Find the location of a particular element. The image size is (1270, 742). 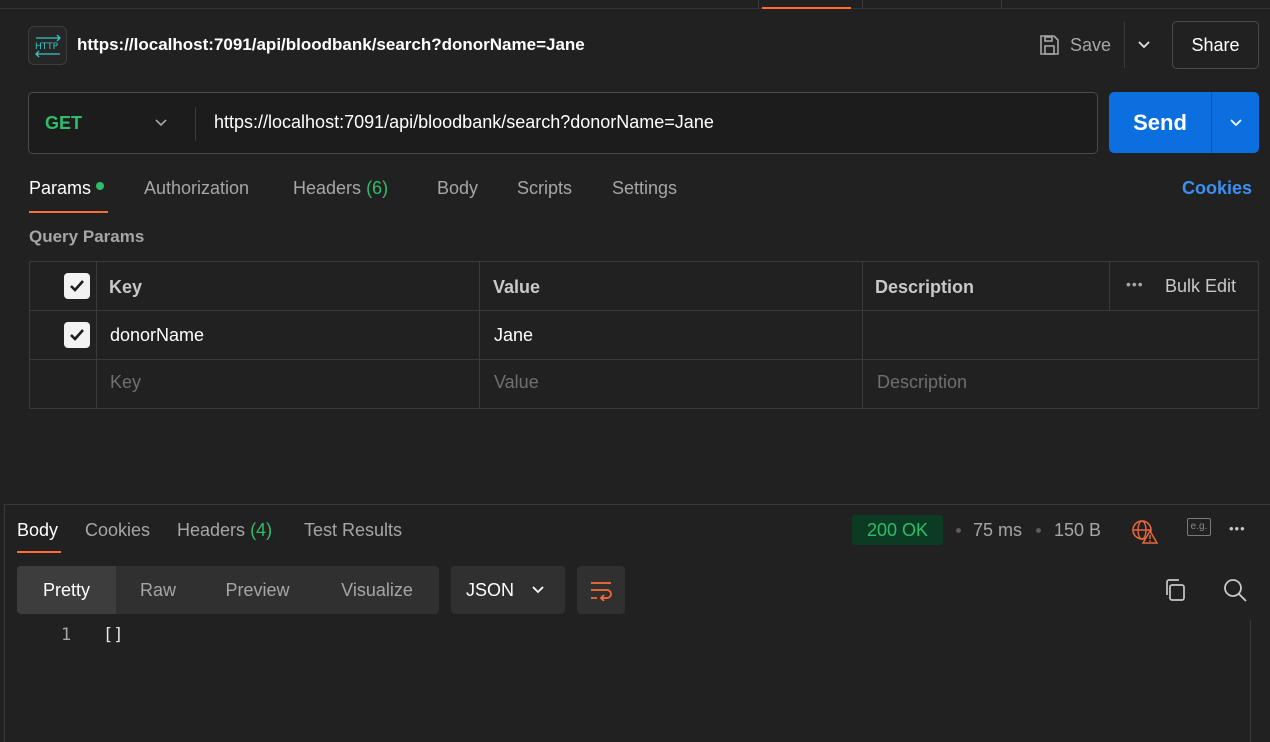

wrap-lines-icon is located at coordinates (601, 591).